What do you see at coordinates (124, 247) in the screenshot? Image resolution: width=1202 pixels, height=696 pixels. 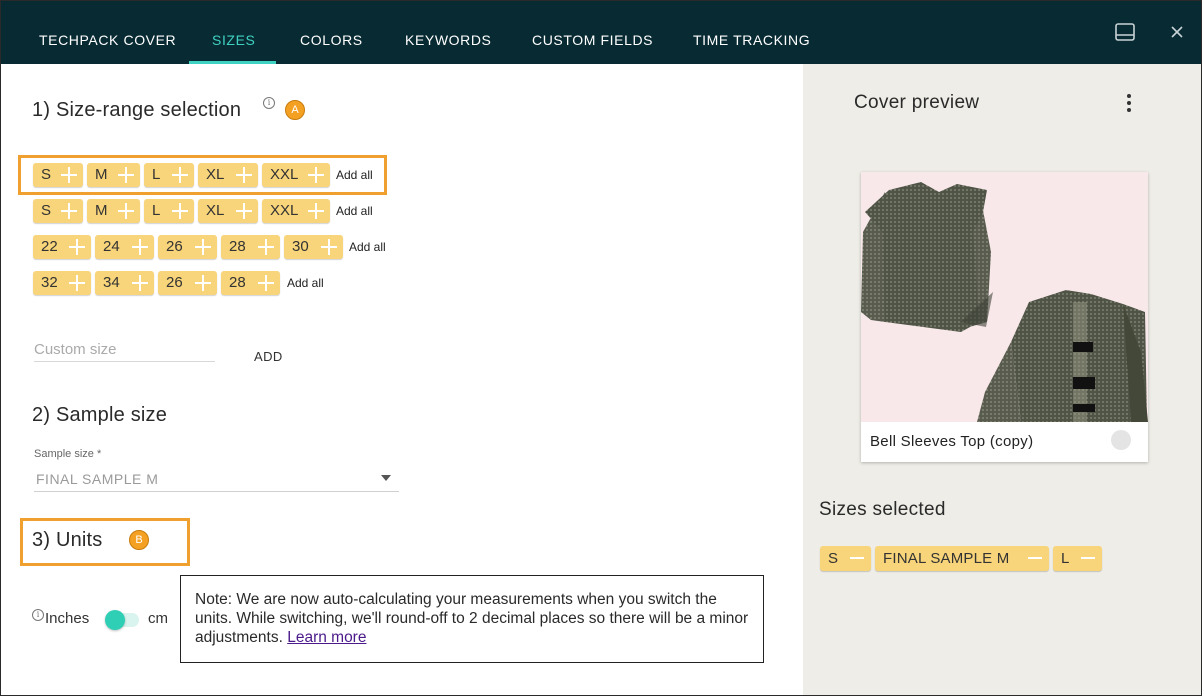 I see `size-chip: 24` at bounding box center [124, 247].